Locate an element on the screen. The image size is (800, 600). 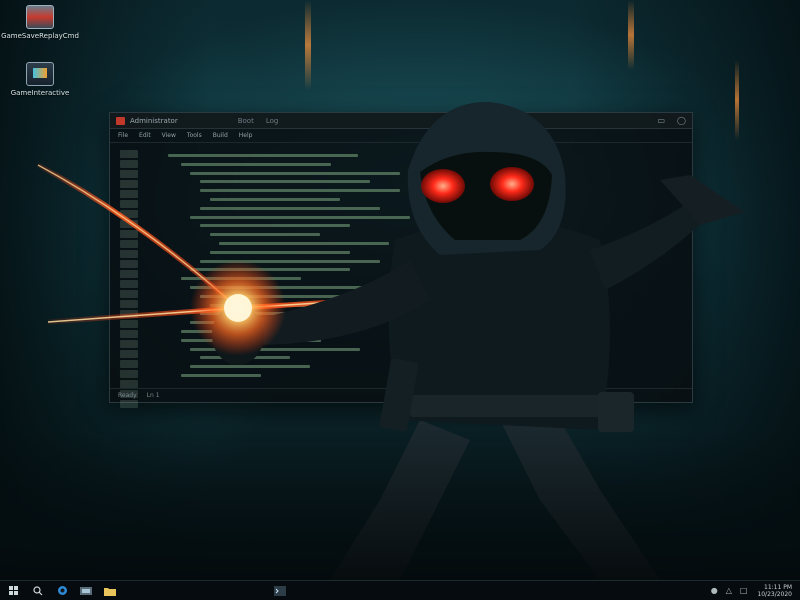
volume-icon: △ is located at coordinates (729, 590).